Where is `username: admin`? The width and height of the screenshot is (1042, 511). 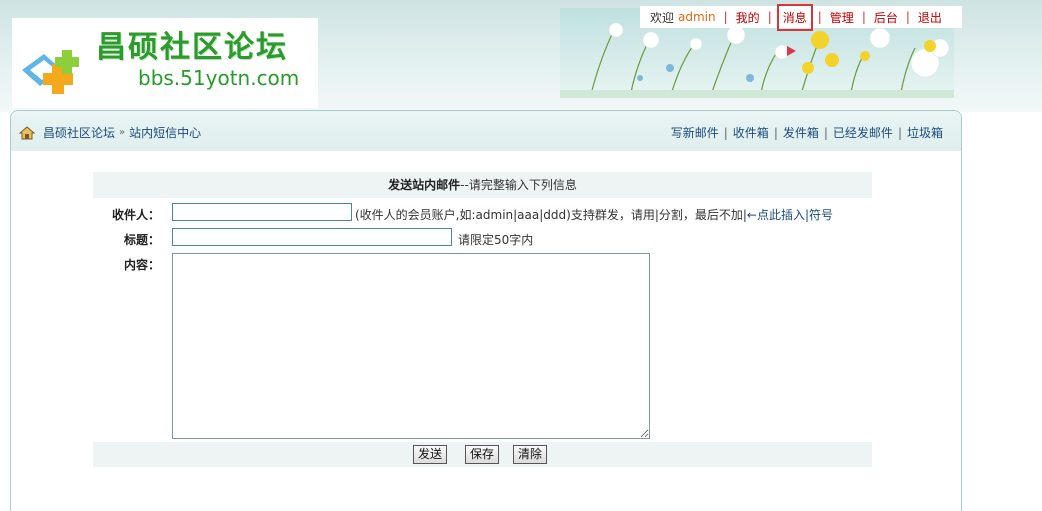 username: admin is located at coordinates (697, 17).